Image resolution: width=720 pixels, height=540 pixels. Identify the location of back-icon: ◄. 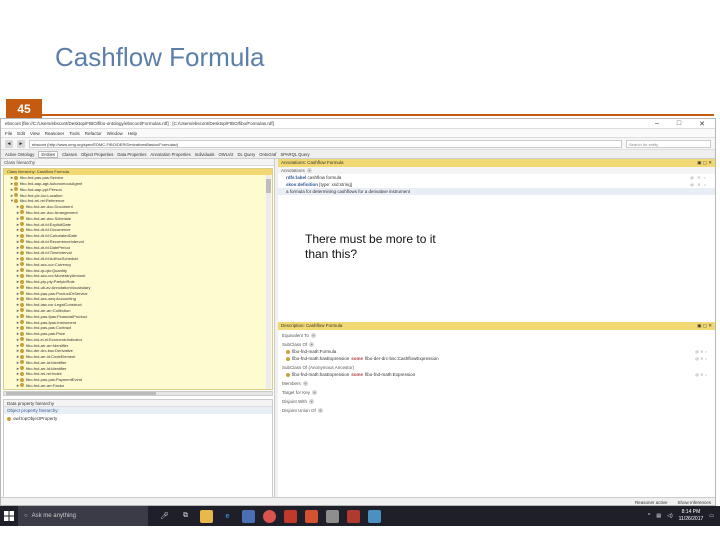
(9, 143).